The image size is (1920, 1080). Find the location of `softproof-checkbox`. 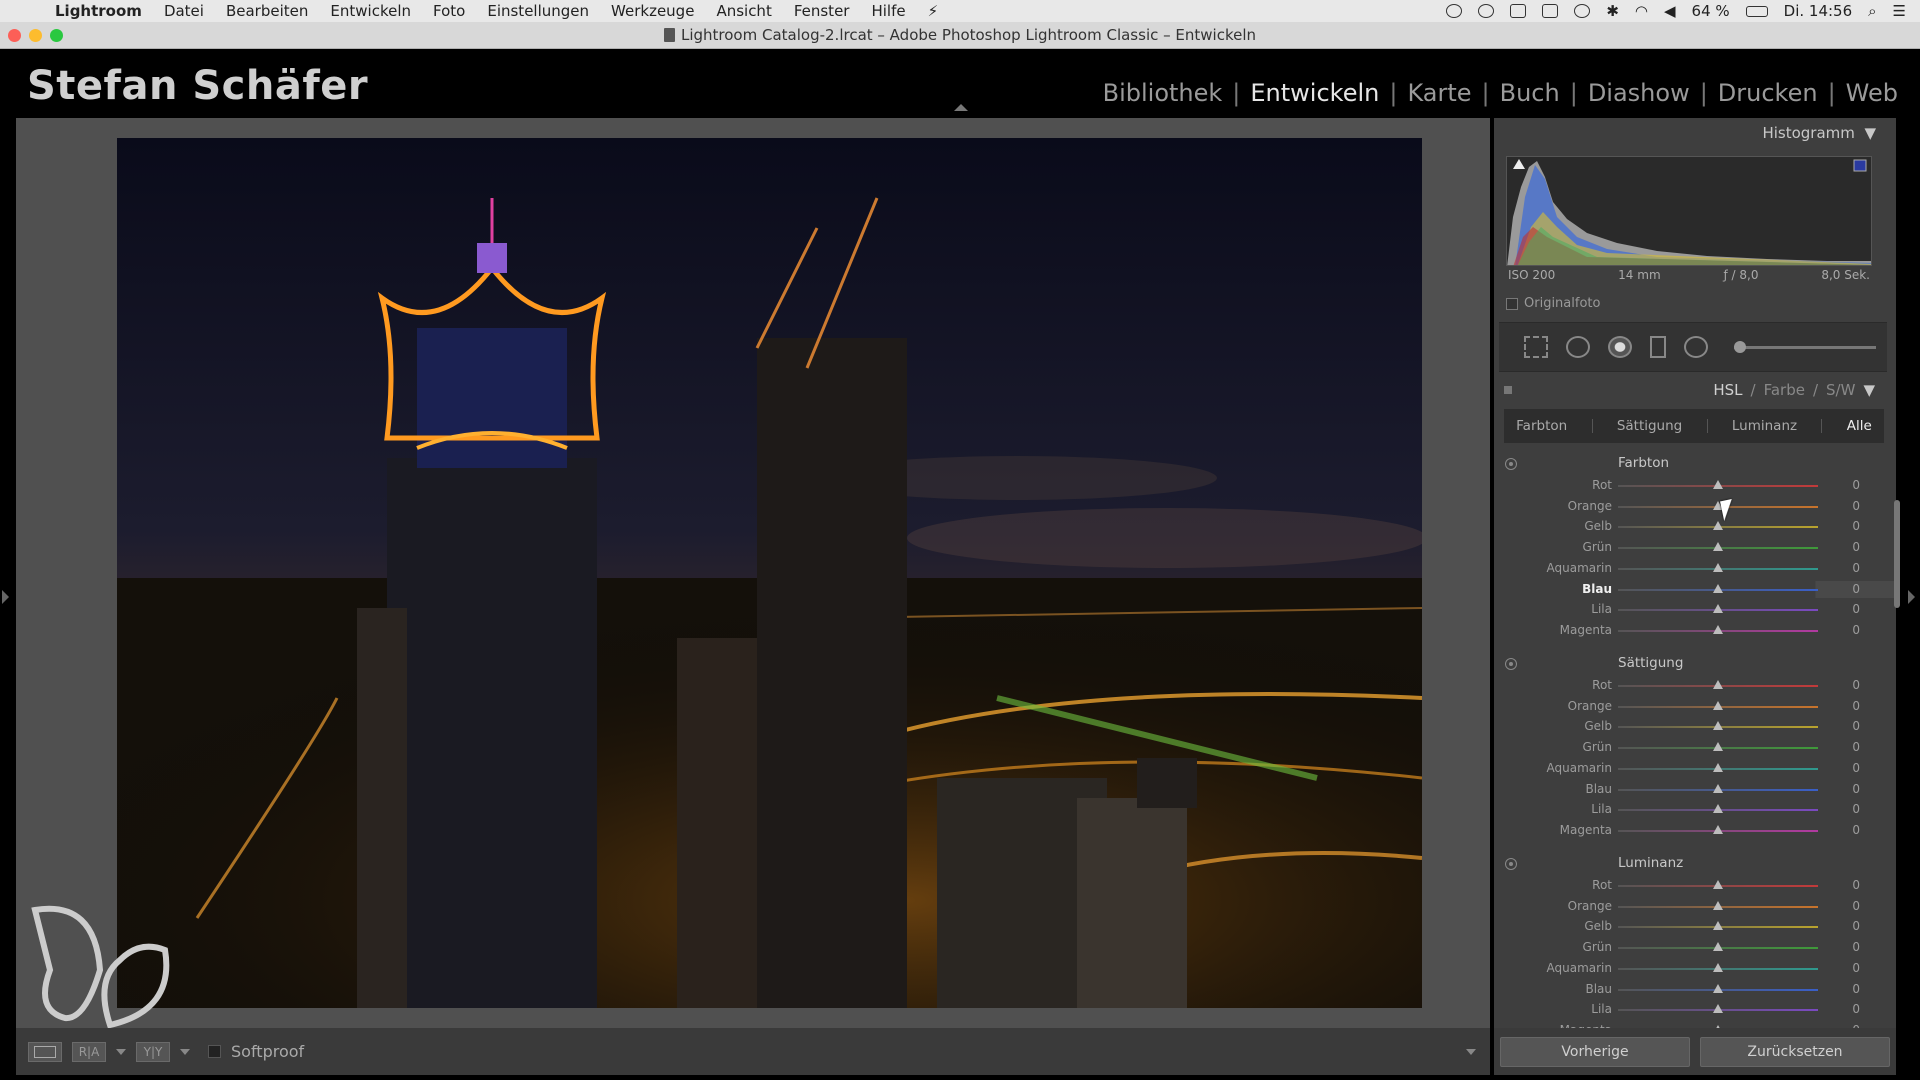

softproof-checkbox is located at coordinates (214, 1051).